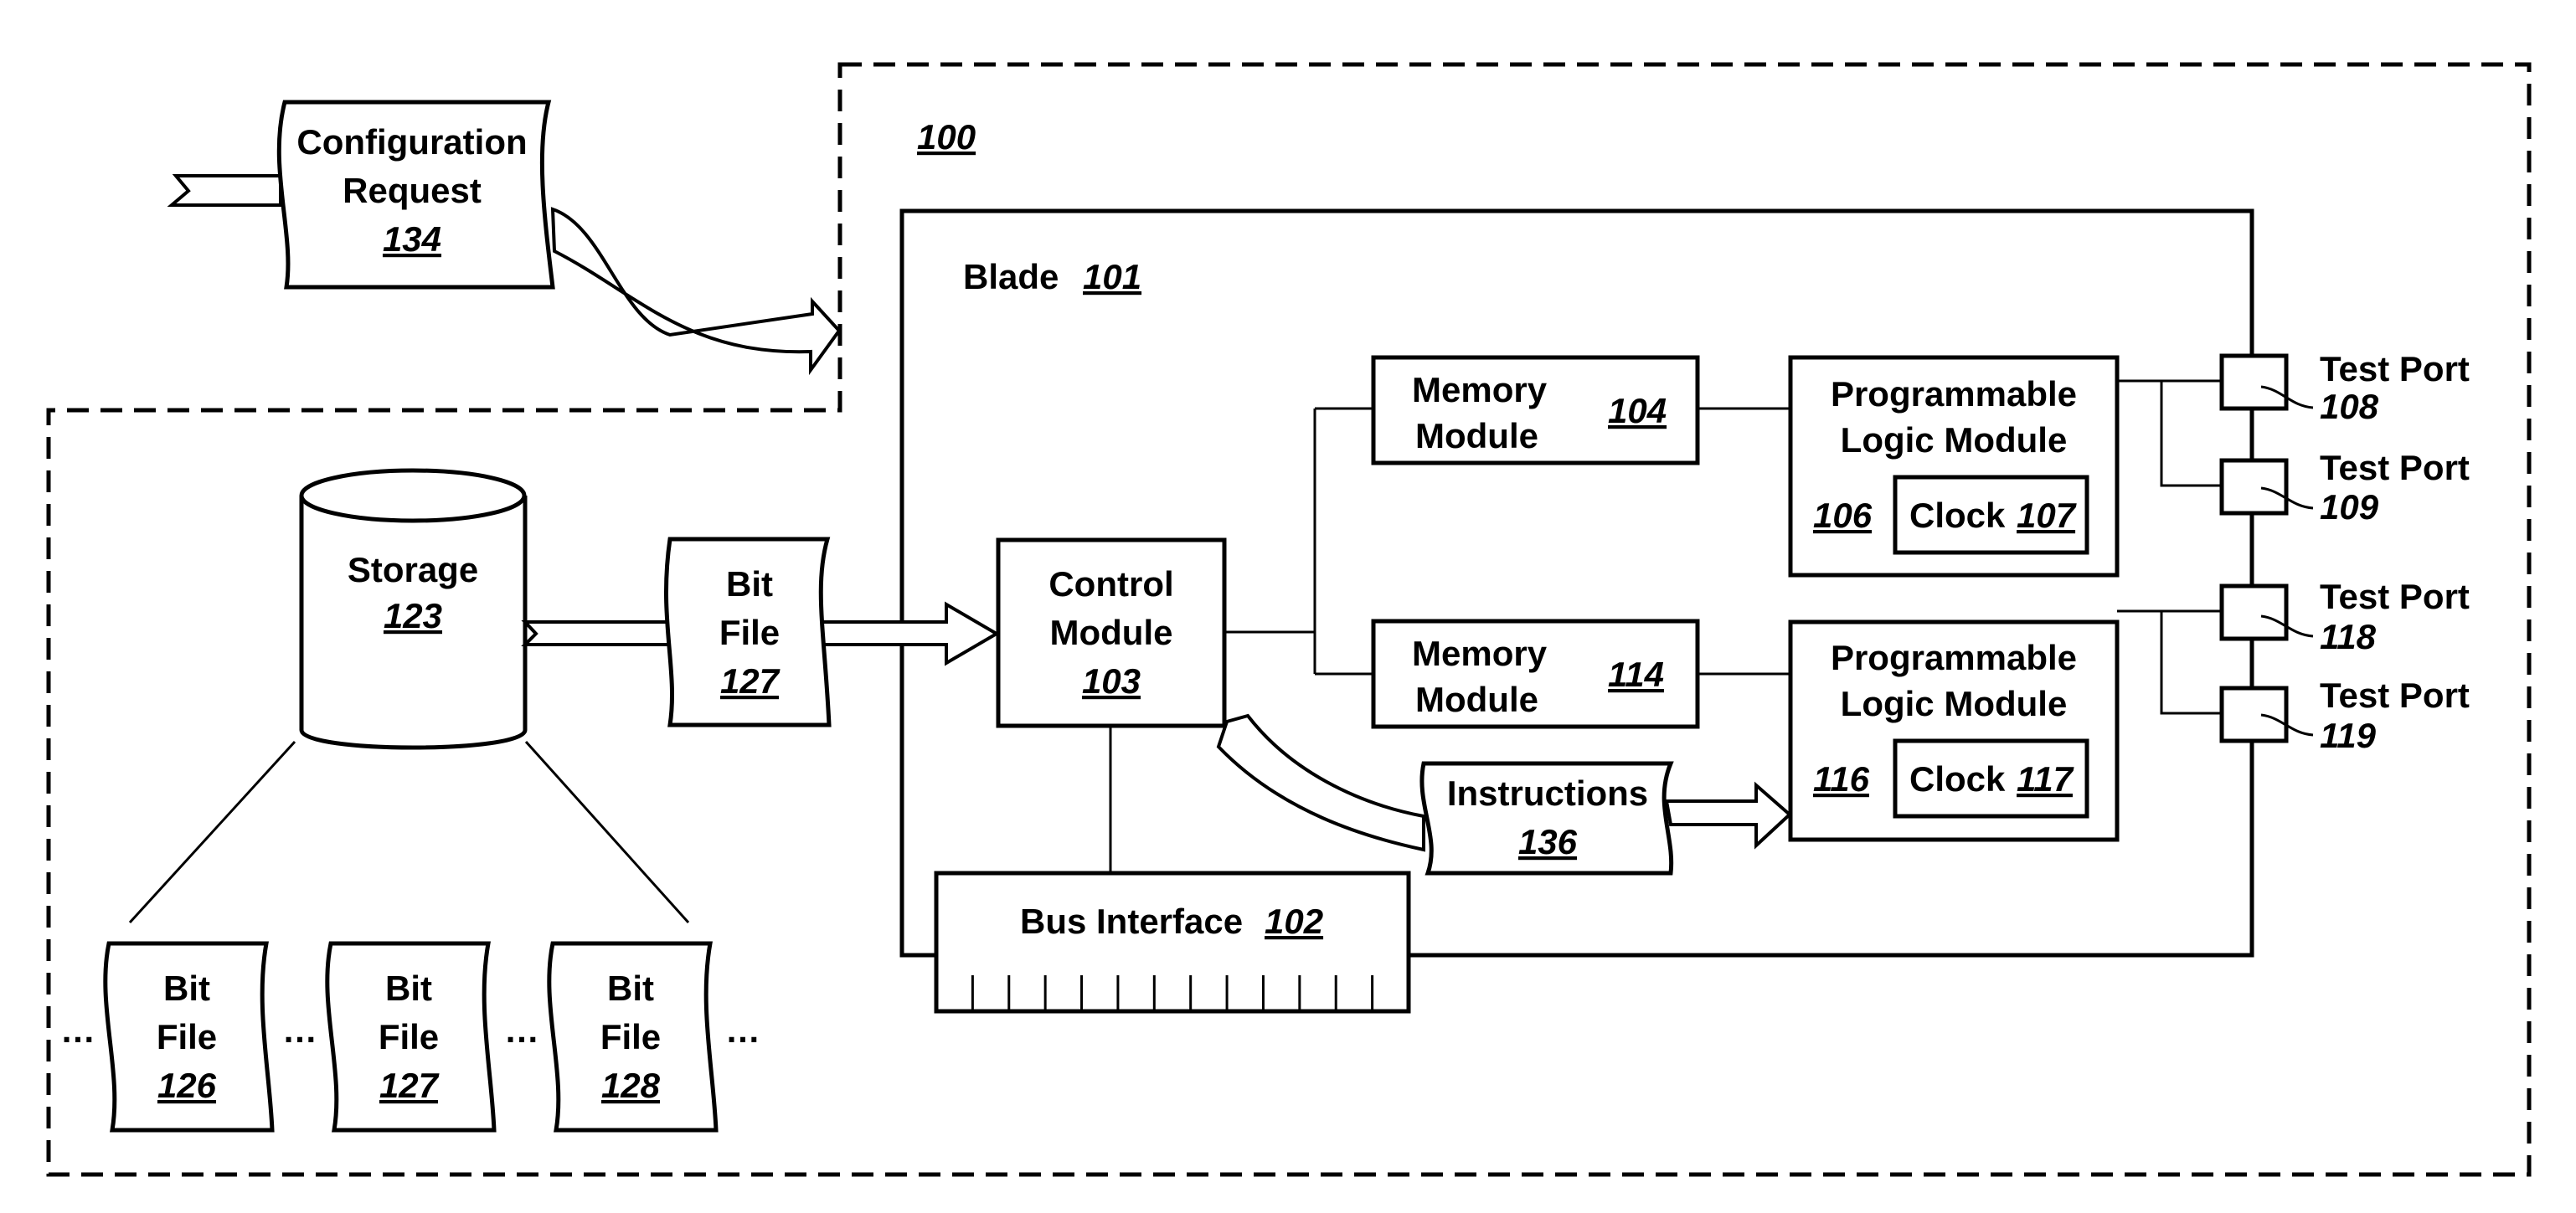 This screenshot has width=2576, height=1213. I want to click on bit-file-127-transit-ref: 127, so click(750, 681).